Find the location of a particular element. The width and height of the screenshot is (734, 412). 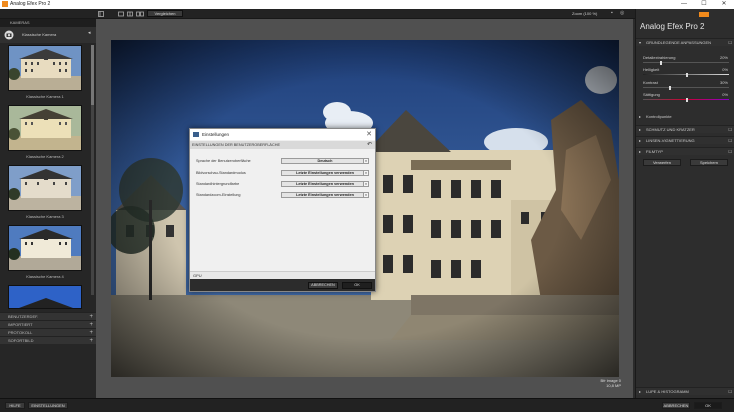

side-by-side-icon is located at coordinates (140, 14).